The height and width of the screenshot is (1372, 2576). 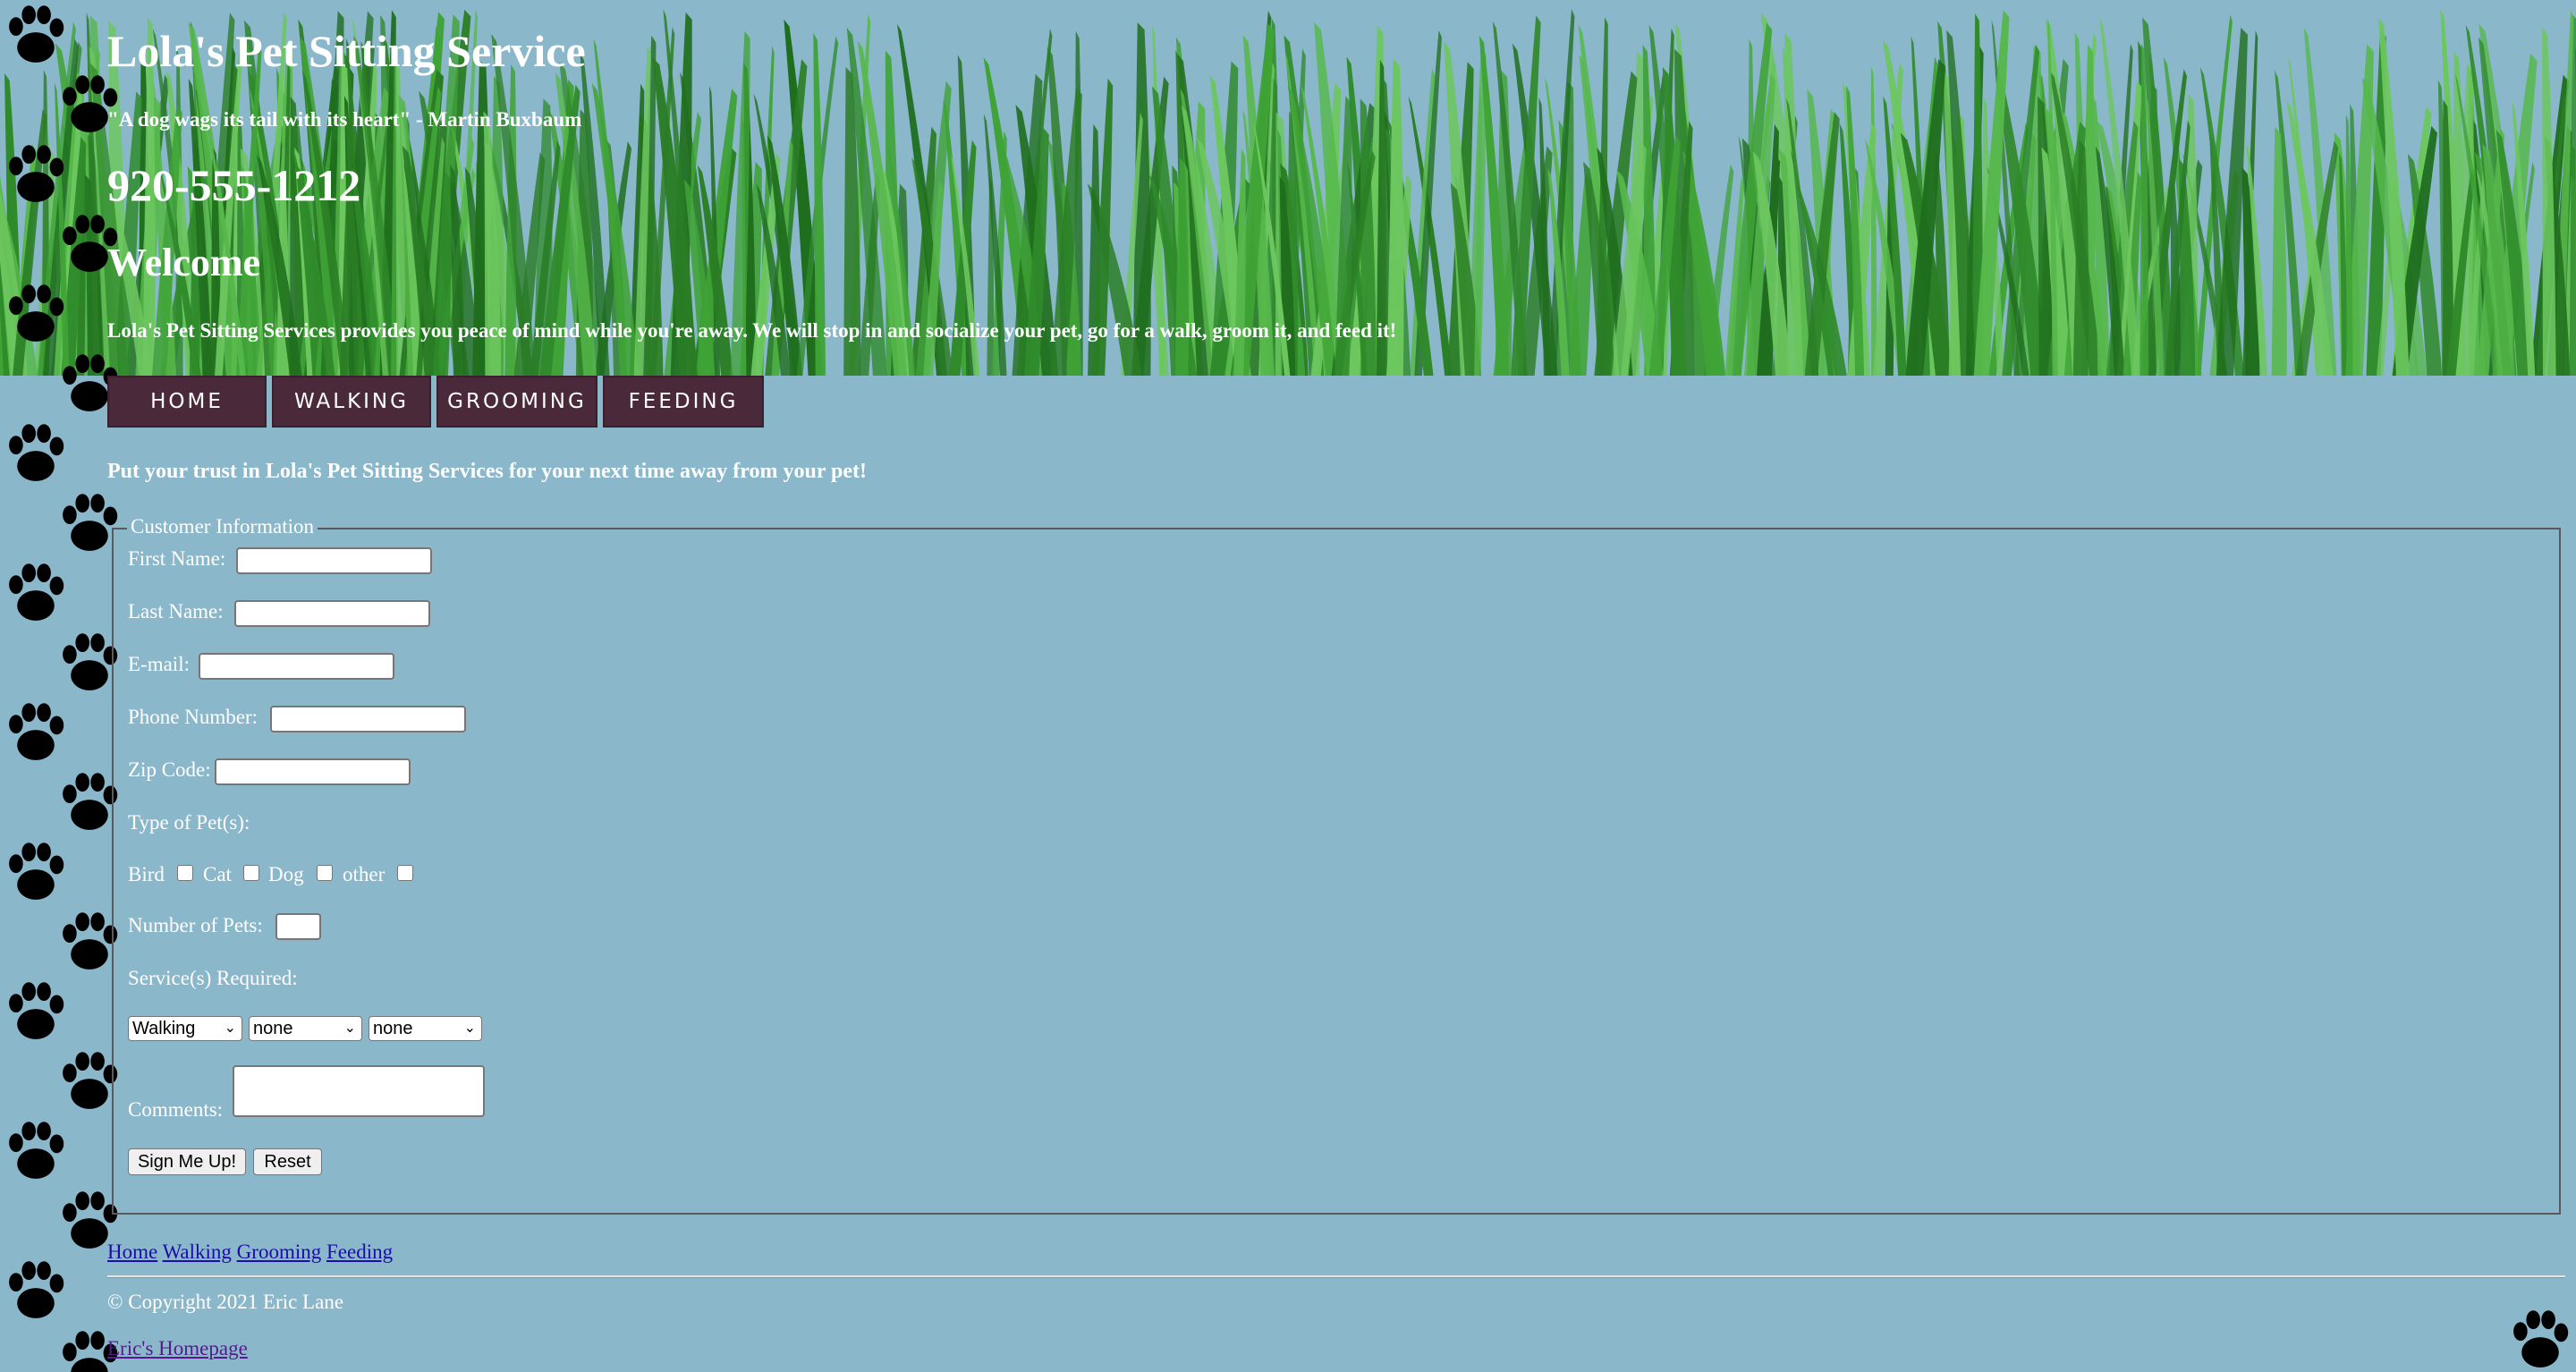 What do you see at coordinates (305, 1028) in the screenshot?
I see `service-select-2: none ⌄` at bounding box center [305, 1028].